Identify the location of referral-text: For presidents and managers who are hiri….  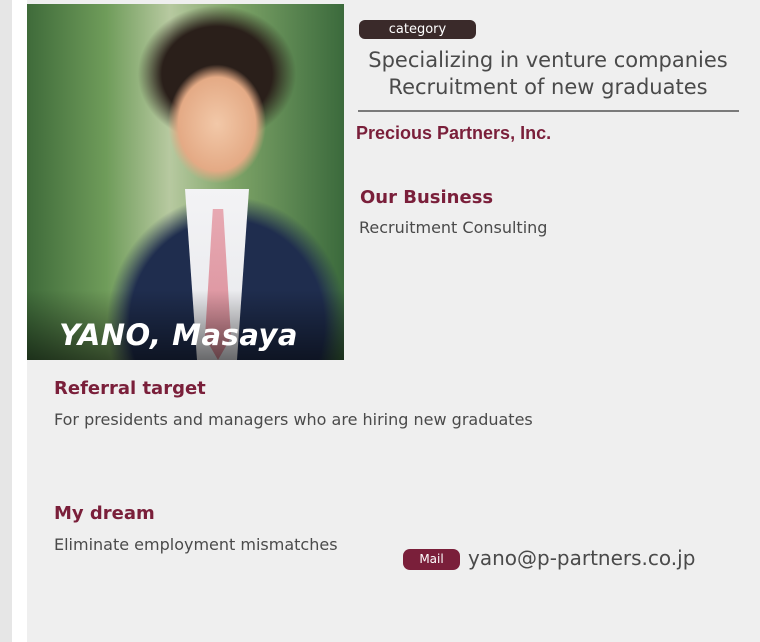
(293, 419).